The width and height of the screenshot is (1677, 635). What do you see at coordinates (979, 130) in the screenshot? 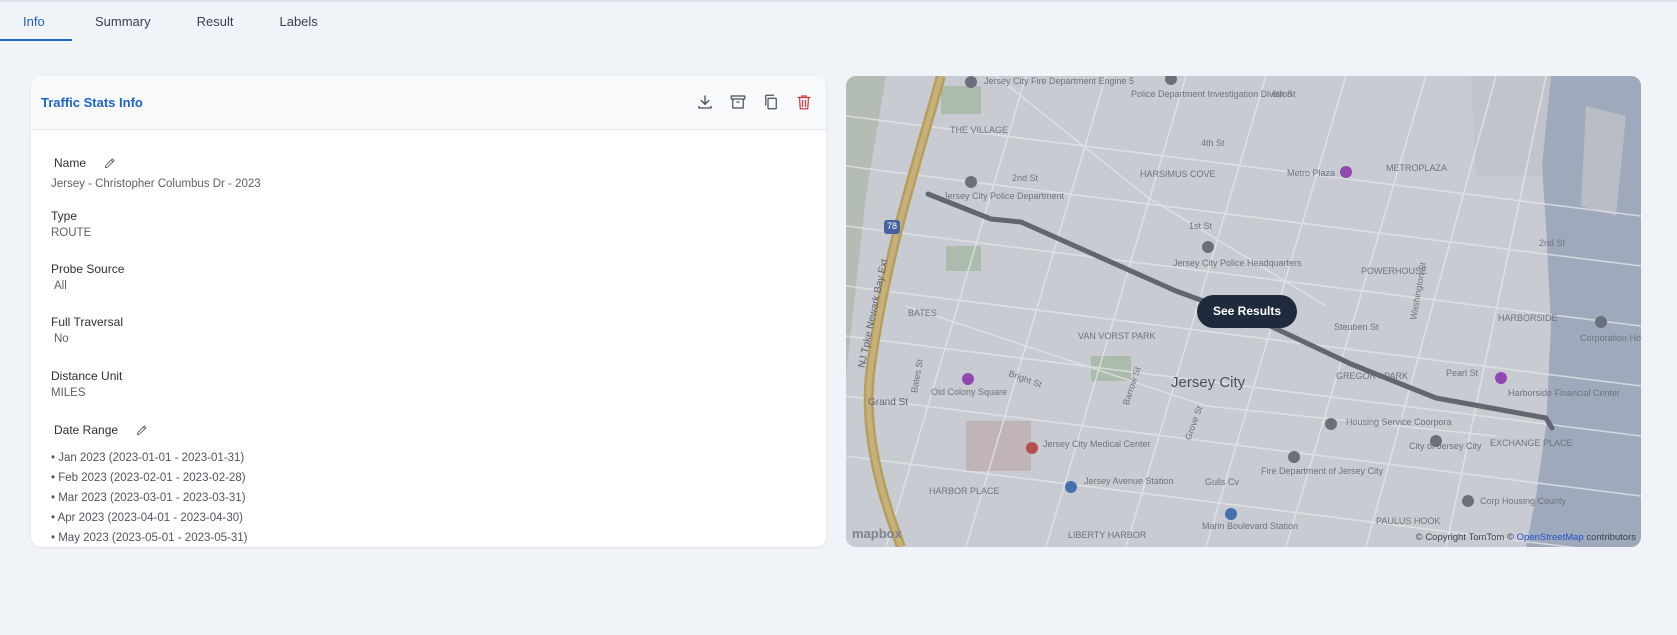
I see `map-label: THE VILLAGE` at bounding box center [979, 130].